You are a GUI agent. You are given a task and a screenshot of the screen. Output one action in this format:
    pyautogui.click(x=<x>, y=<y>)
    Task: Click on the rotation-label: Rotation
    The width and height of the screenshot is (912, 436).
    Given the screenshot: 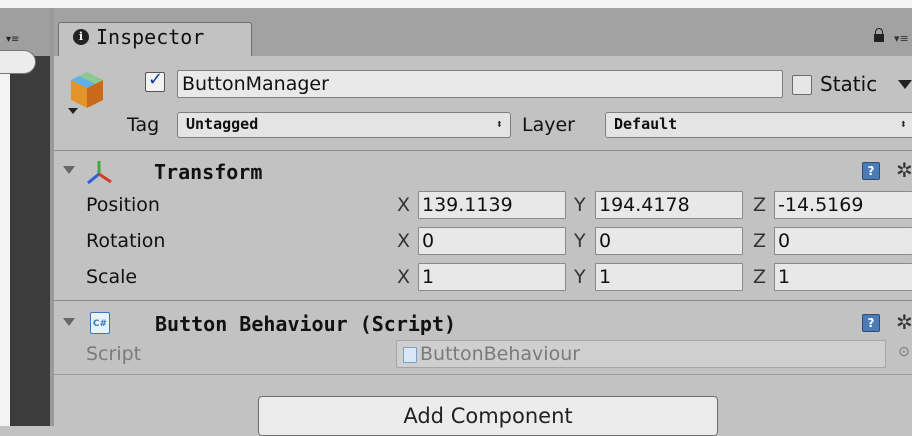 What is the action you would take?
    pyautogui.click(x=126, y=241)
    